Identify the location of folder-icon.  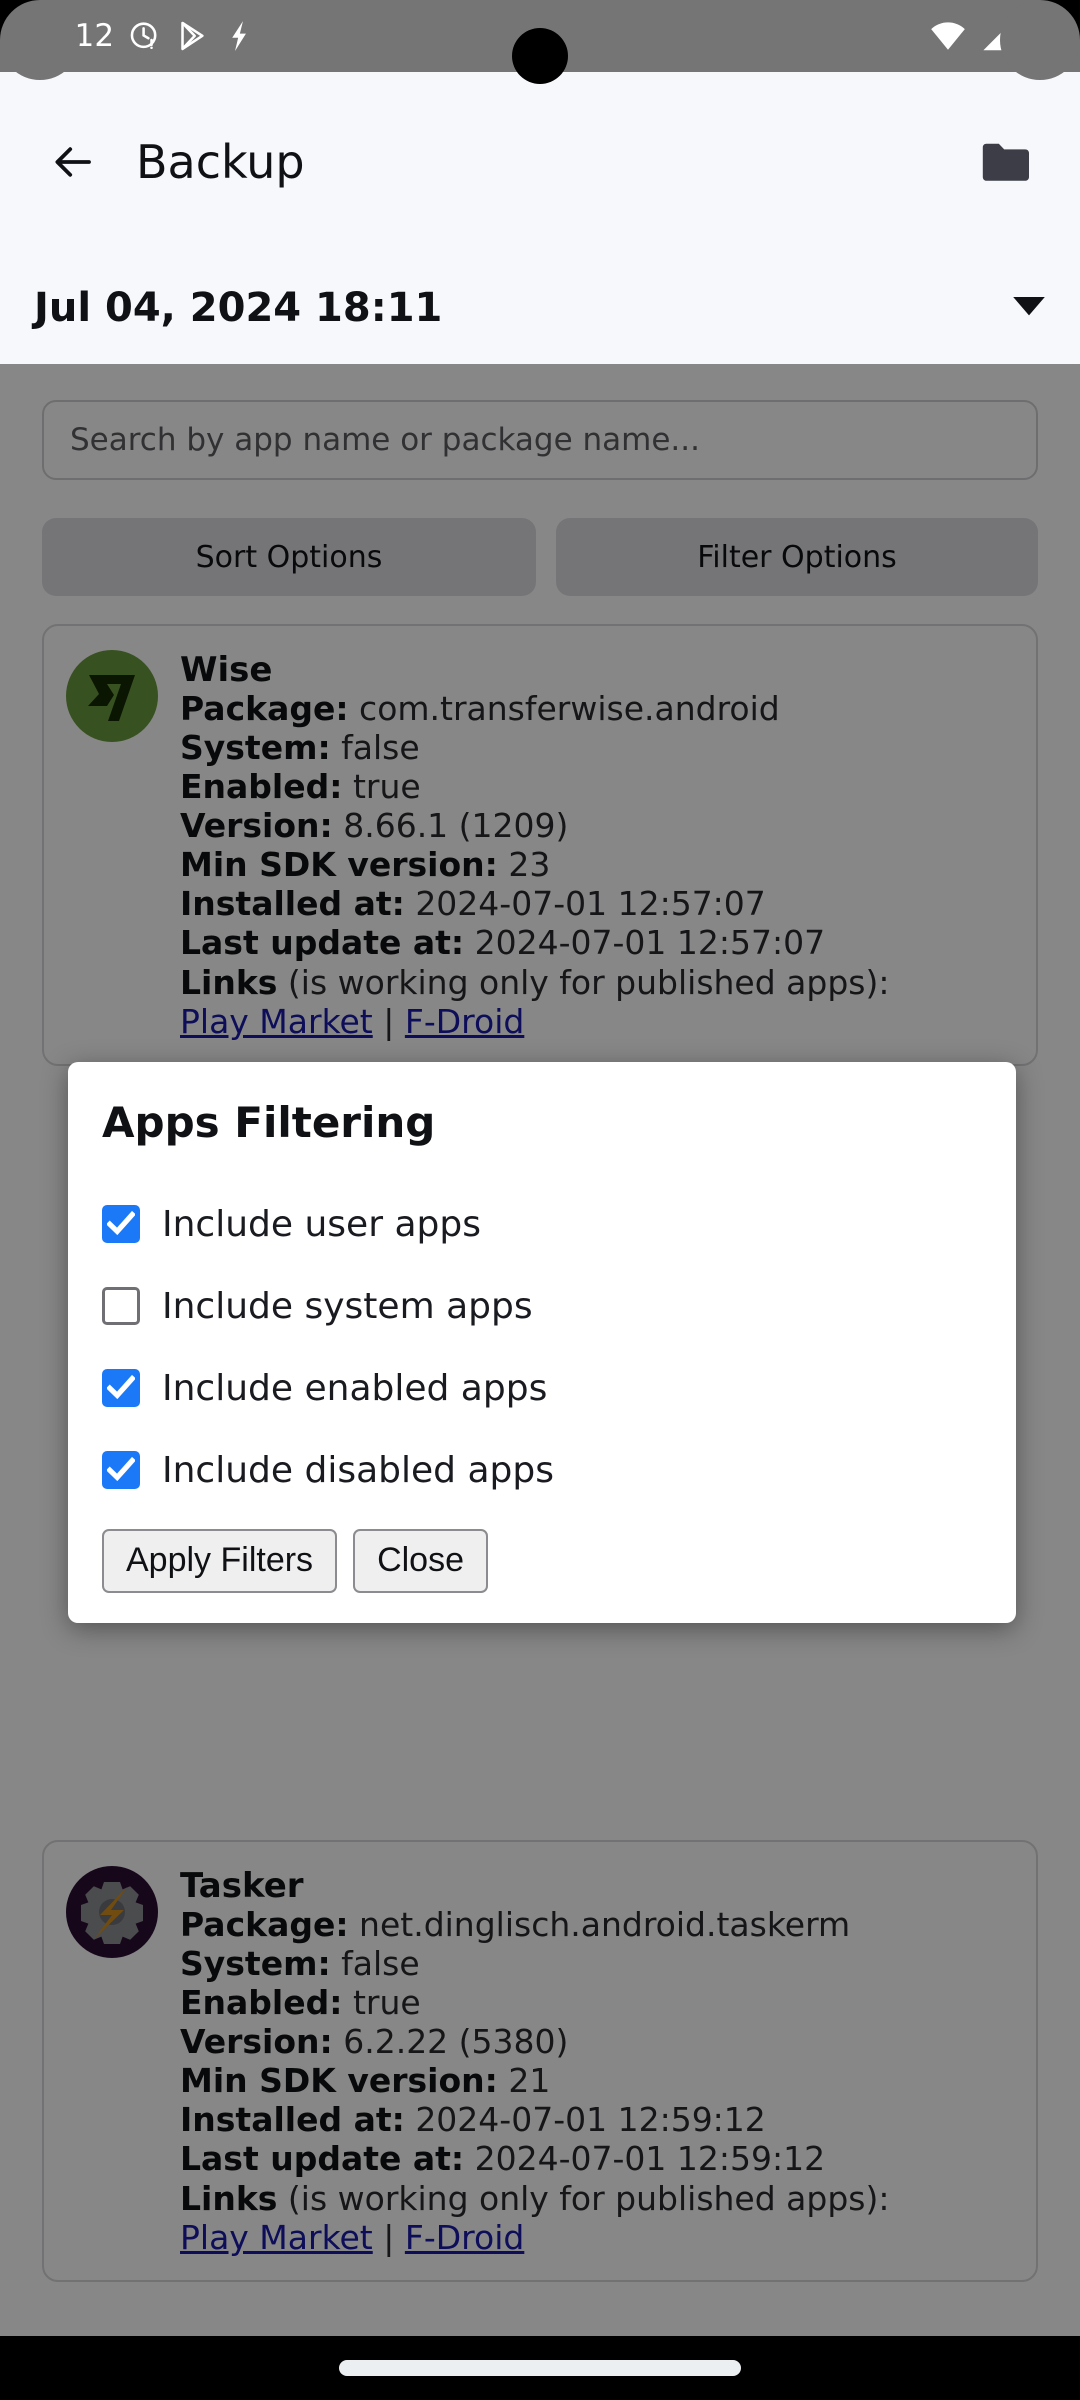
(1005, 162).